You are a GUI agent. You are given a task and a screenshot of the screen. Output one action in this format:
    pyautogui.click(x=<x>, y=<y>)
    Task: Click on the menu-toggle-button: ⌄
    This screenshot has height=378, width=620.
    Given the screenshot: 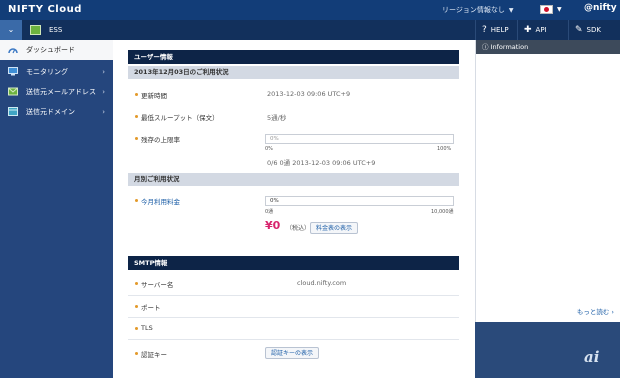 What is the action you would take?
    pyautogui.click(x=11, y=30)
    